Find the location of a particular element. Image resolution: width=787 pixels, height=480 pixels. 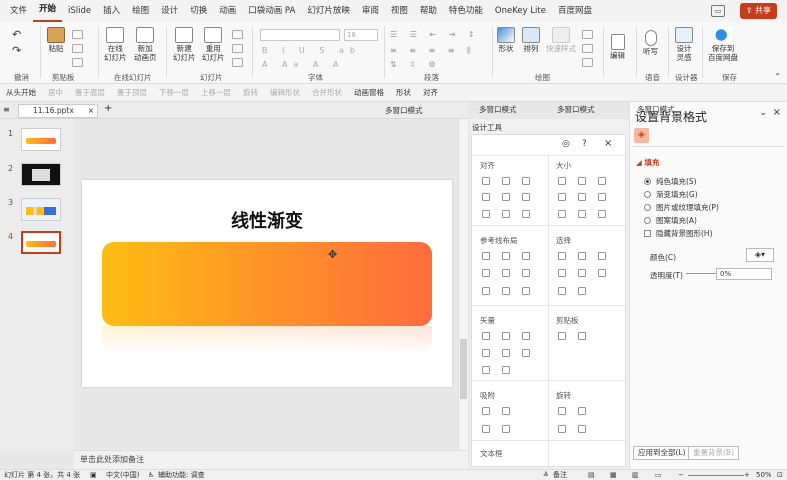

undo-icon: ↶ is located at coordinates (16, 34).